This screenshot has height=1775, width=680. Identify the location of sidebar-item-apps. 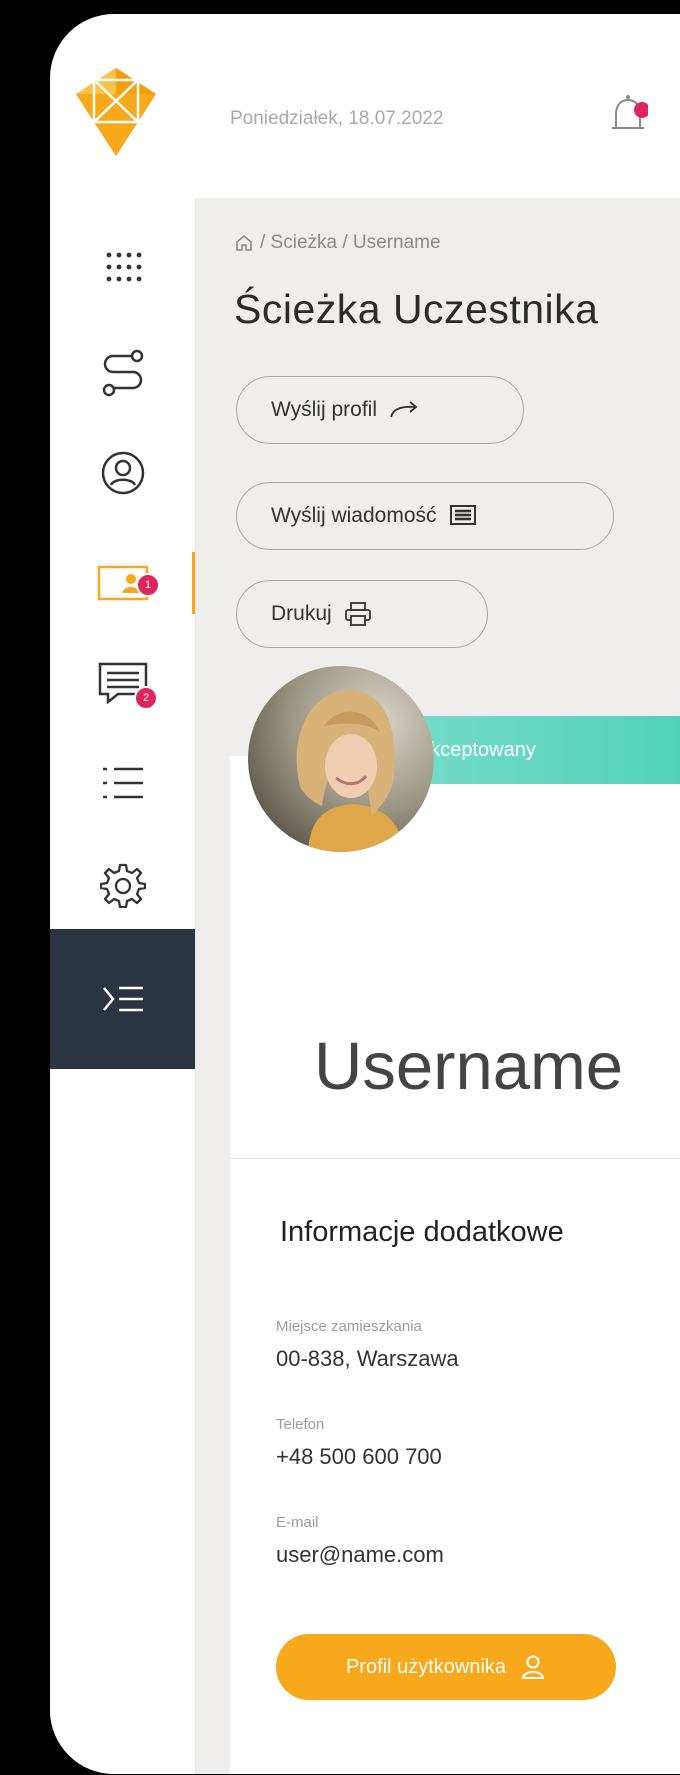
(122, 269).